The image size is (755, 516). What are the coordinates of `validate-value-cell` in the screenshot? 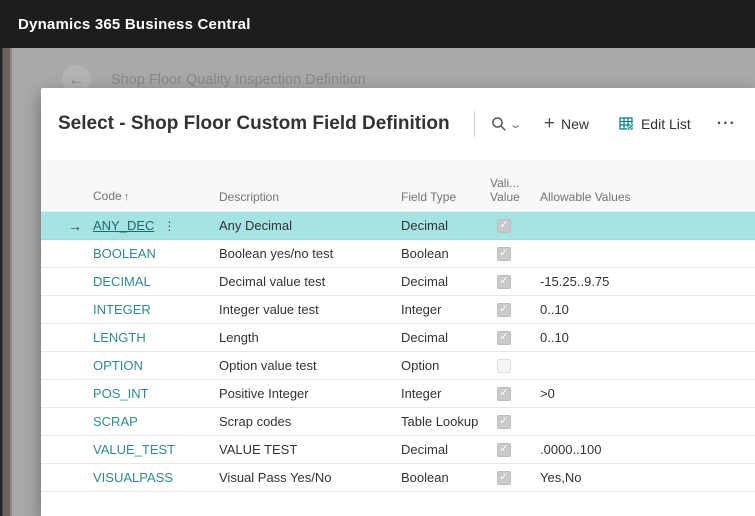 It's located at (504, 365).